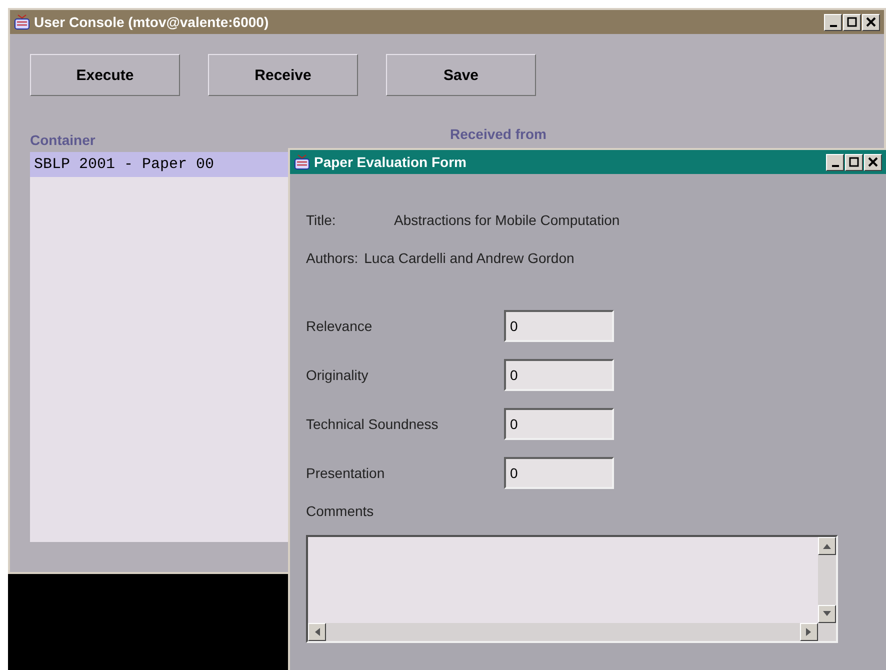 The image size is (886, 670). I want to click on window-title: User Console (mtov@valente:6000), so click(152, 22).